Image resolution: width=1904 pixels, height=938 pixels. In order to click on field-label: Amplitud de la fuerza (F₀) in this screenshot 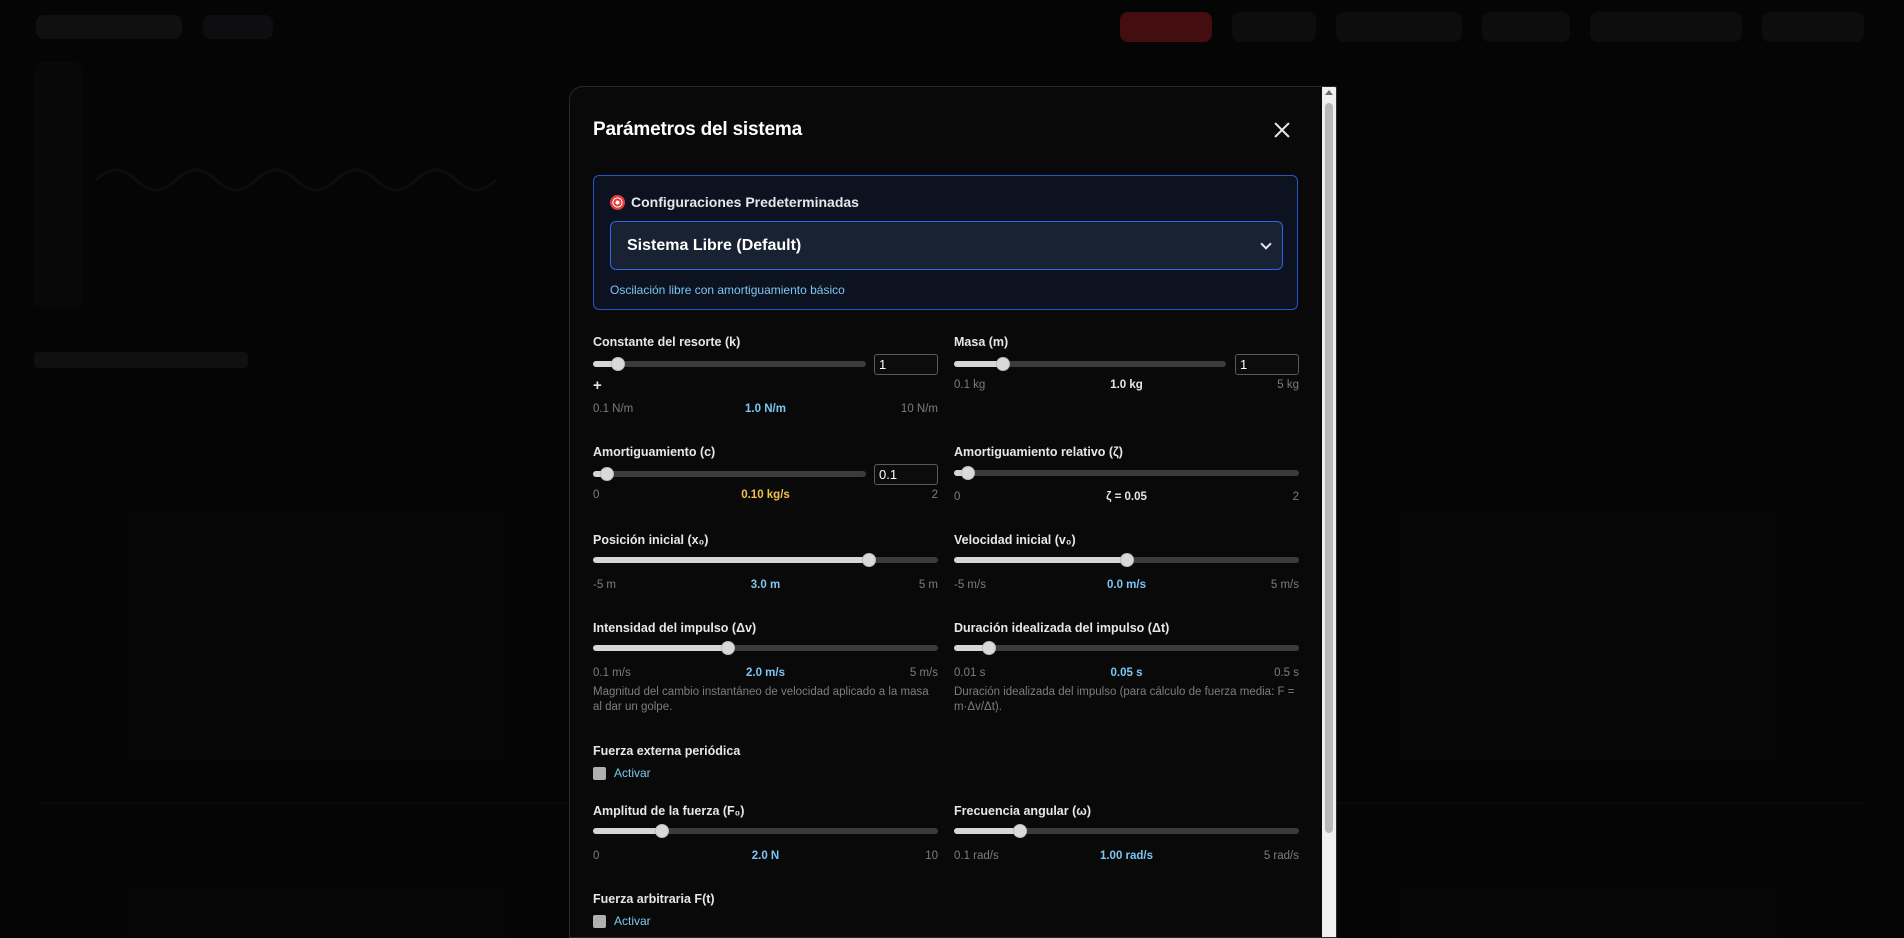, I will do `click(669, 811)`.